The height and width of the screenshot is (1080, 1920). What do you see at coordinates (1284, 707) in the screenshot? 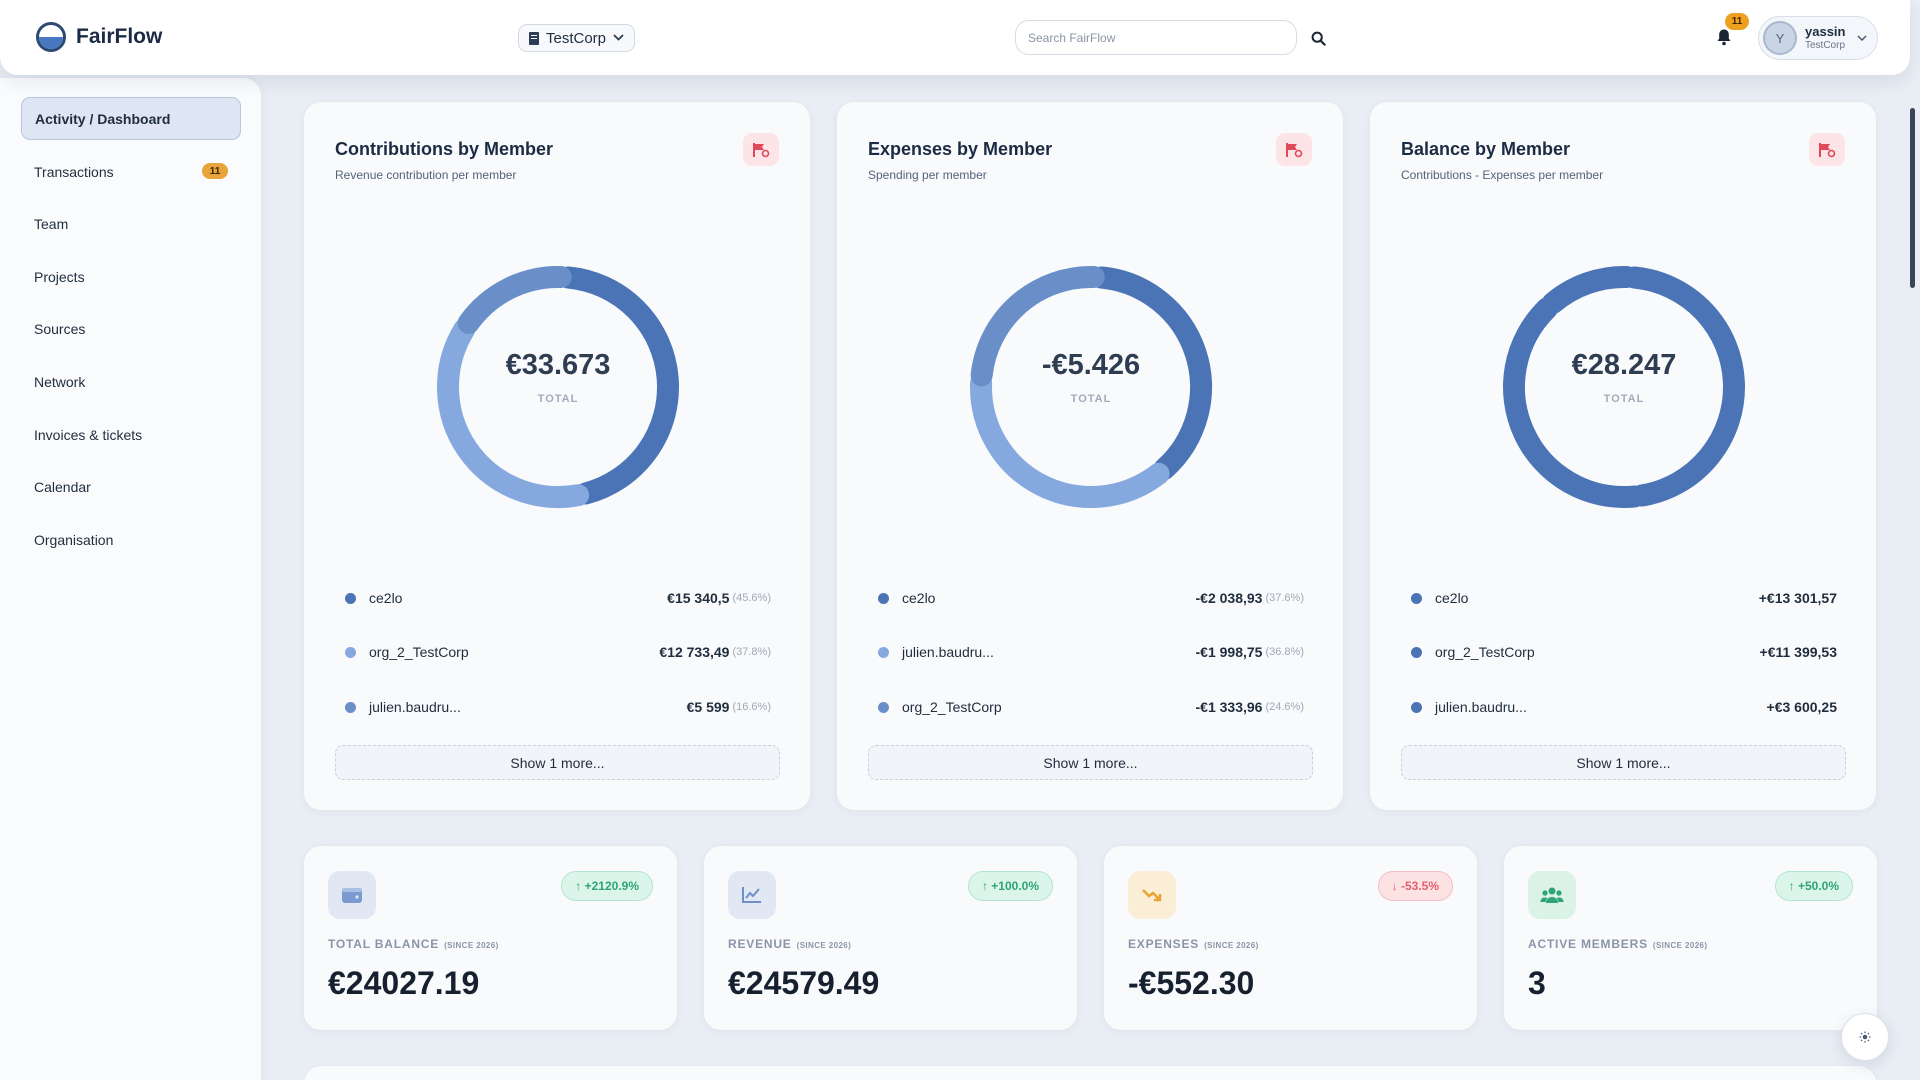
I see `legend-percent: (24.6%)` at bounding box center [1284, 707].